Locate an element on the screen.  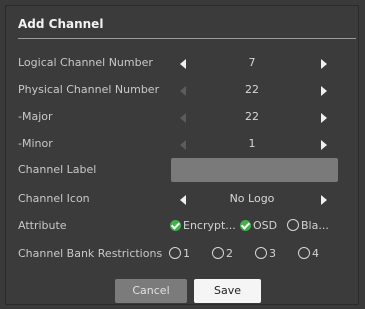
bank-option-1-label: 1 is located at coordinates (186, 253).